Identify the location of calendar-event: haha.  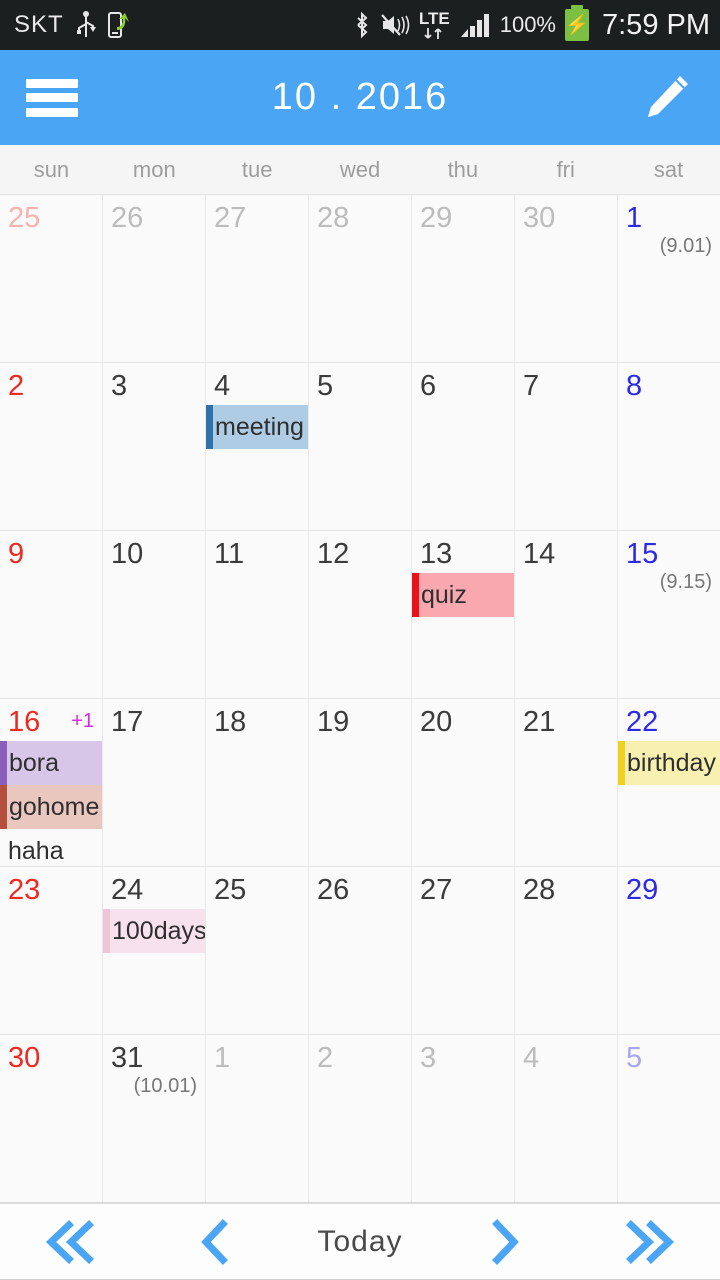
(51, 847).